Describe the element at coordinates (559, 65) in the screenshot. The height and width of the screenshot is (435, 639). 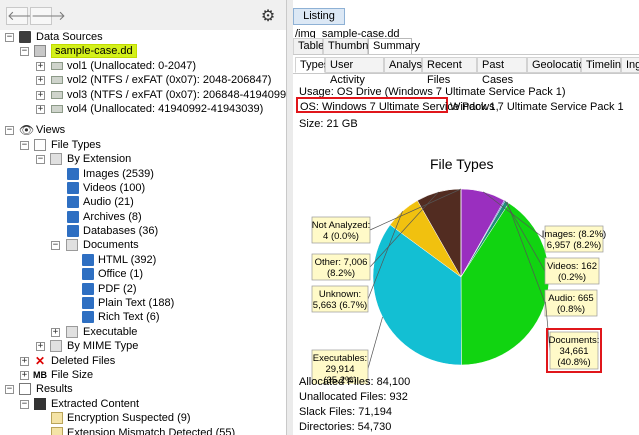
I see `tab-geolocation: Geolocation` at that location.